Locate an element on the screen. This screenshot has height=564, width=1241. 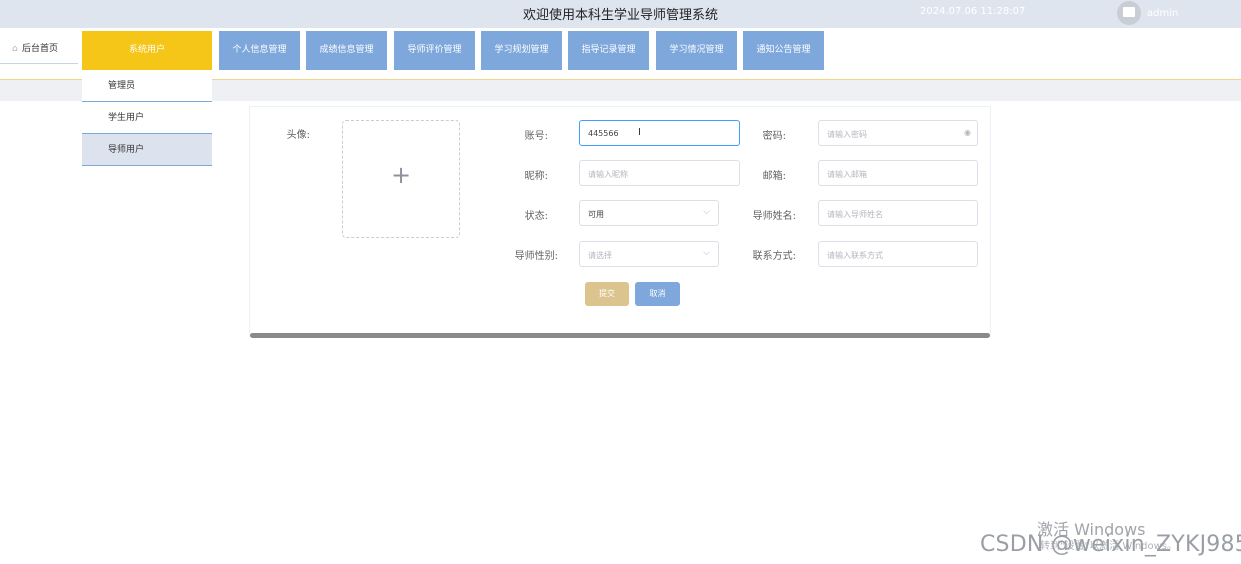
menu-grade-info: 成绩信息管理 is located at coordinates (346, 50).